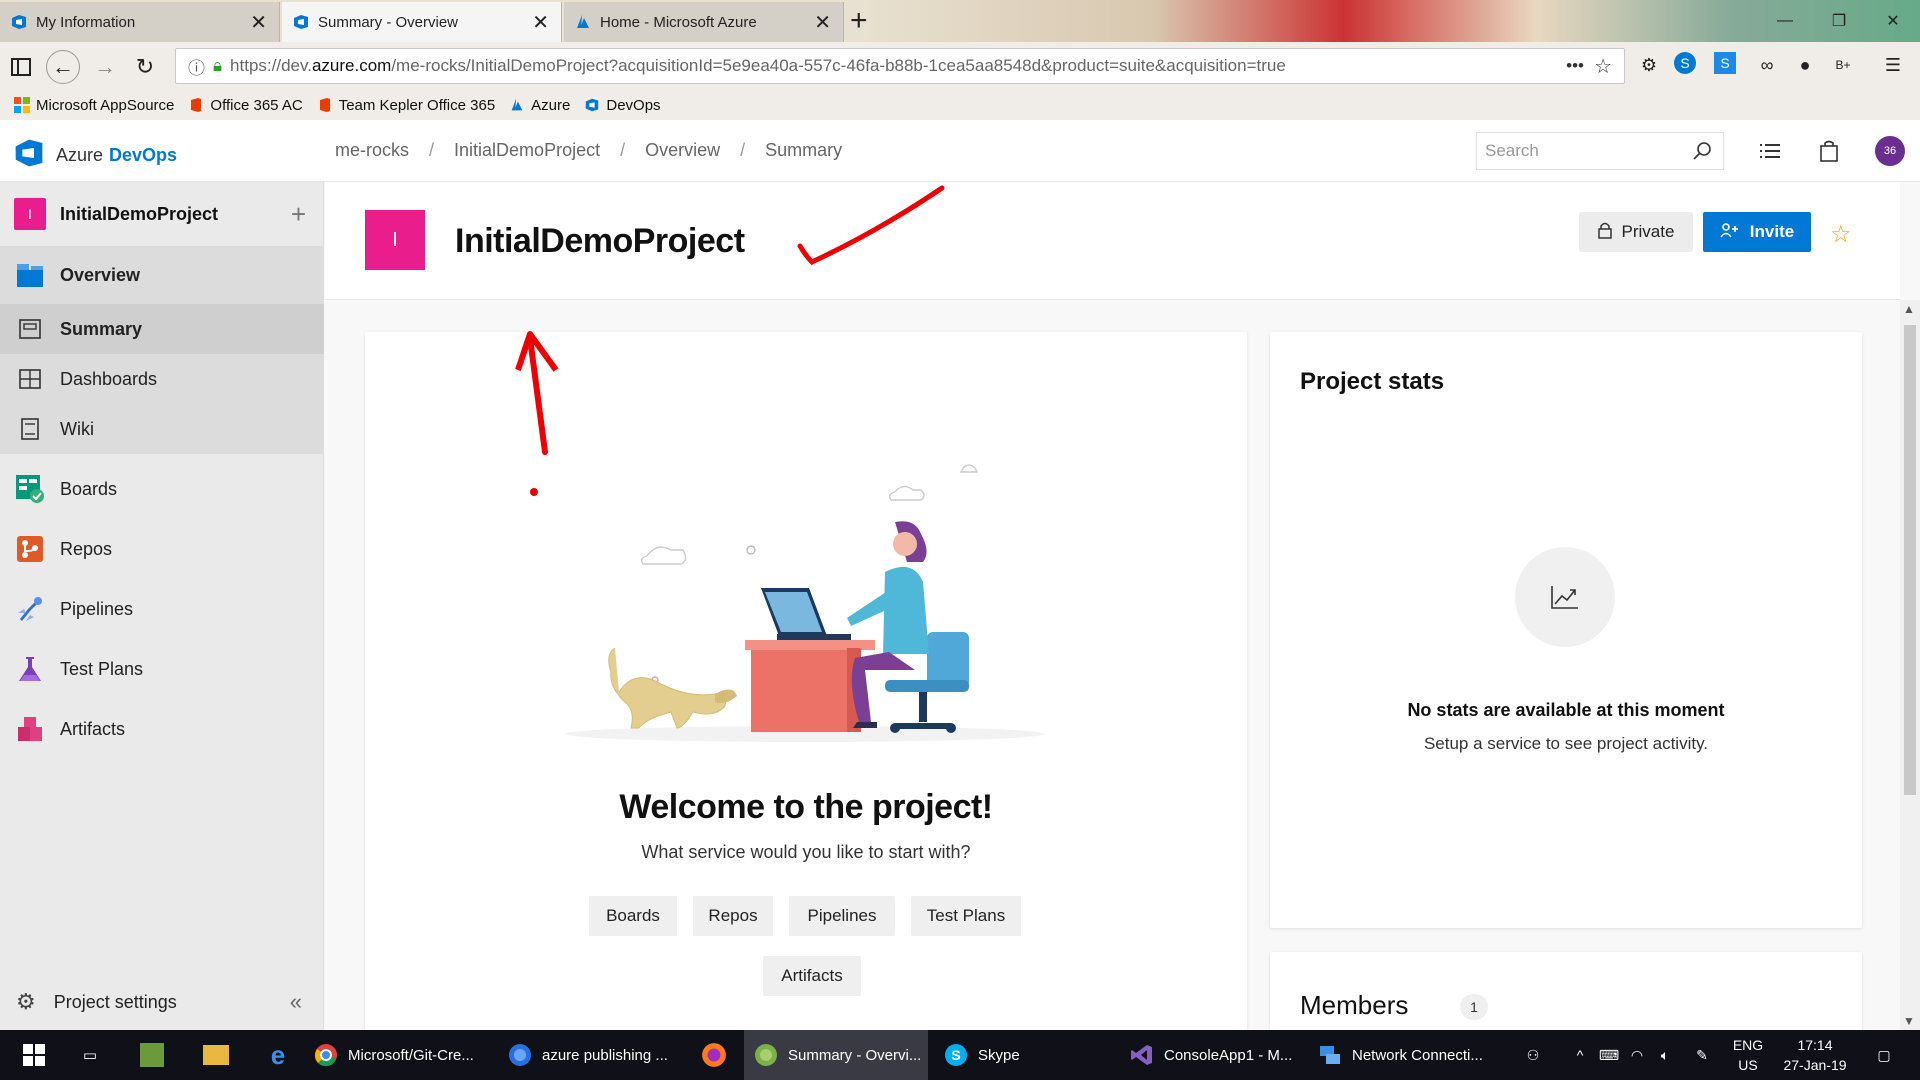 The image size is (1920, 1080). What do you see at coordinates (145, 67) in the screenshot?
I see `reload-icon: ↻` at bounding box center [145, 67].